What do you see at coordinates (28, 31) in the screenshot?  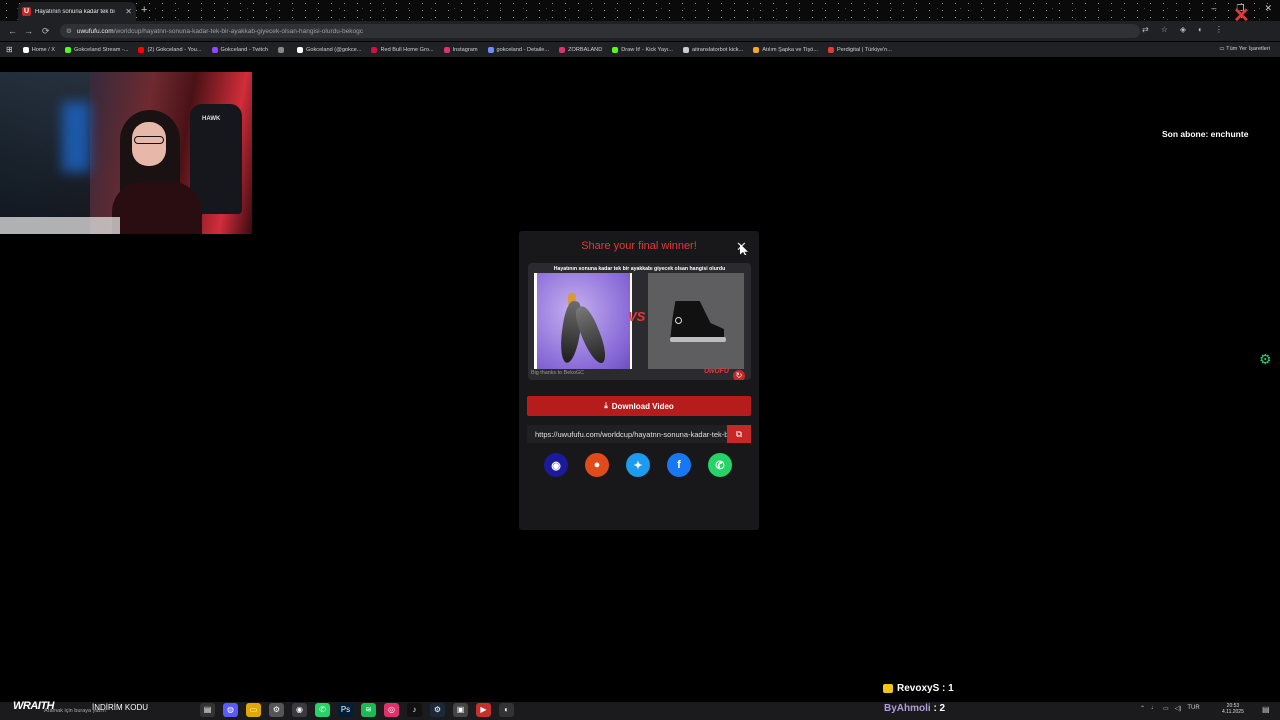 I see `forward-button: →` at bounding box center [28, 31].